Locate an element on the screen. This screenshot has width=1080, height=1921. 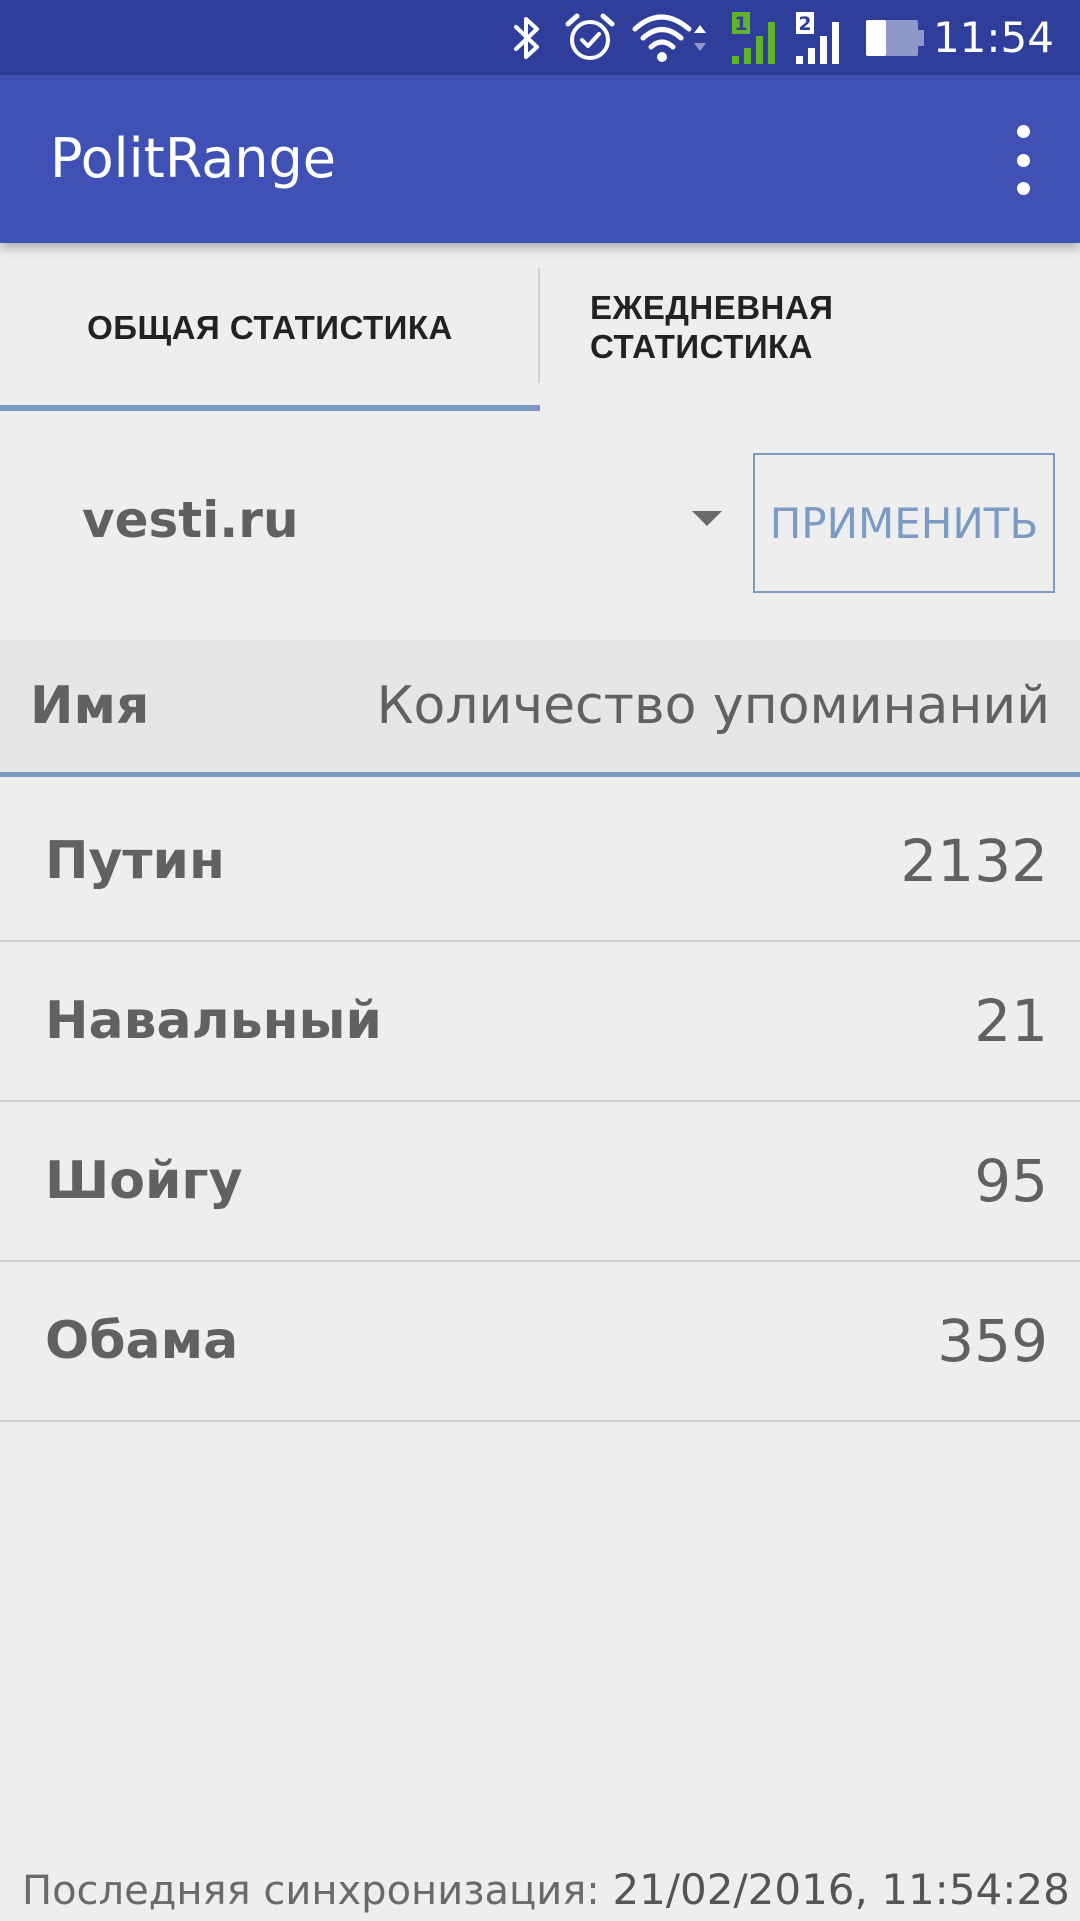
tab-label: ОБЩАЯ СТАТИСТИКА is located at coordinates (270, 327).